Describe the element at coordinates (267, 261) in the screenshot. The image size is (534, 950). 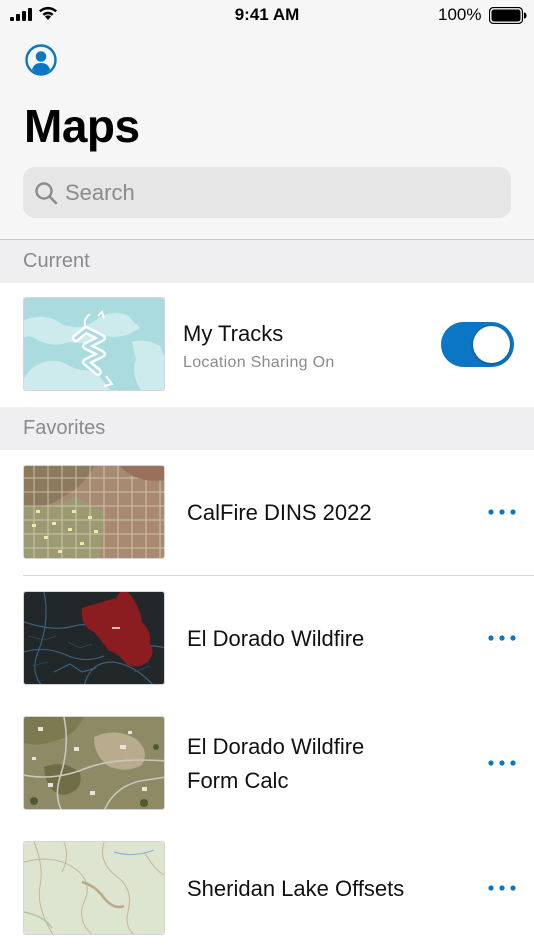
I see `section-header-current: Current` at that location.